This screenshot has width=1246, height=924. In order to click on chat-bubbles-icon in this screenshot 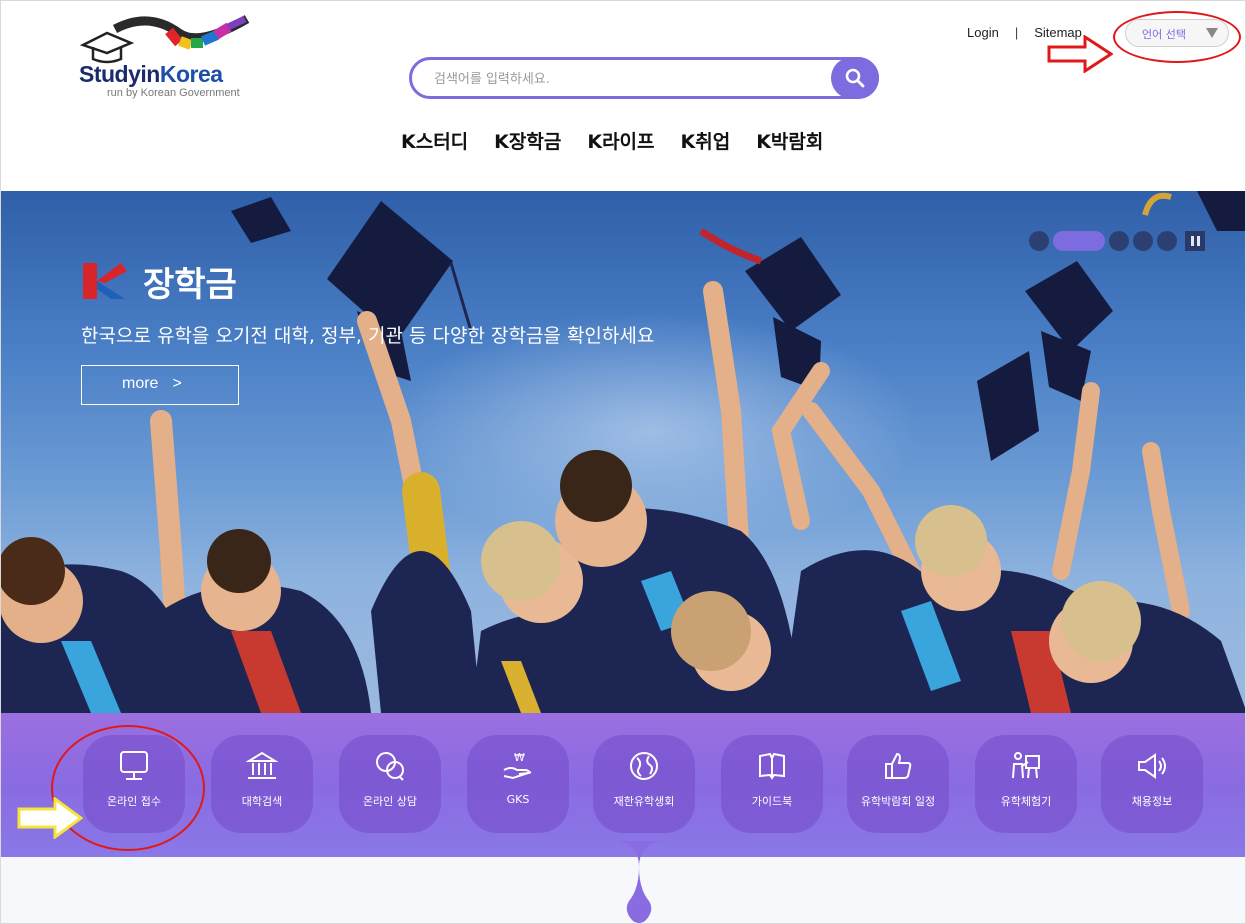, I will do `click(390, 766)`.